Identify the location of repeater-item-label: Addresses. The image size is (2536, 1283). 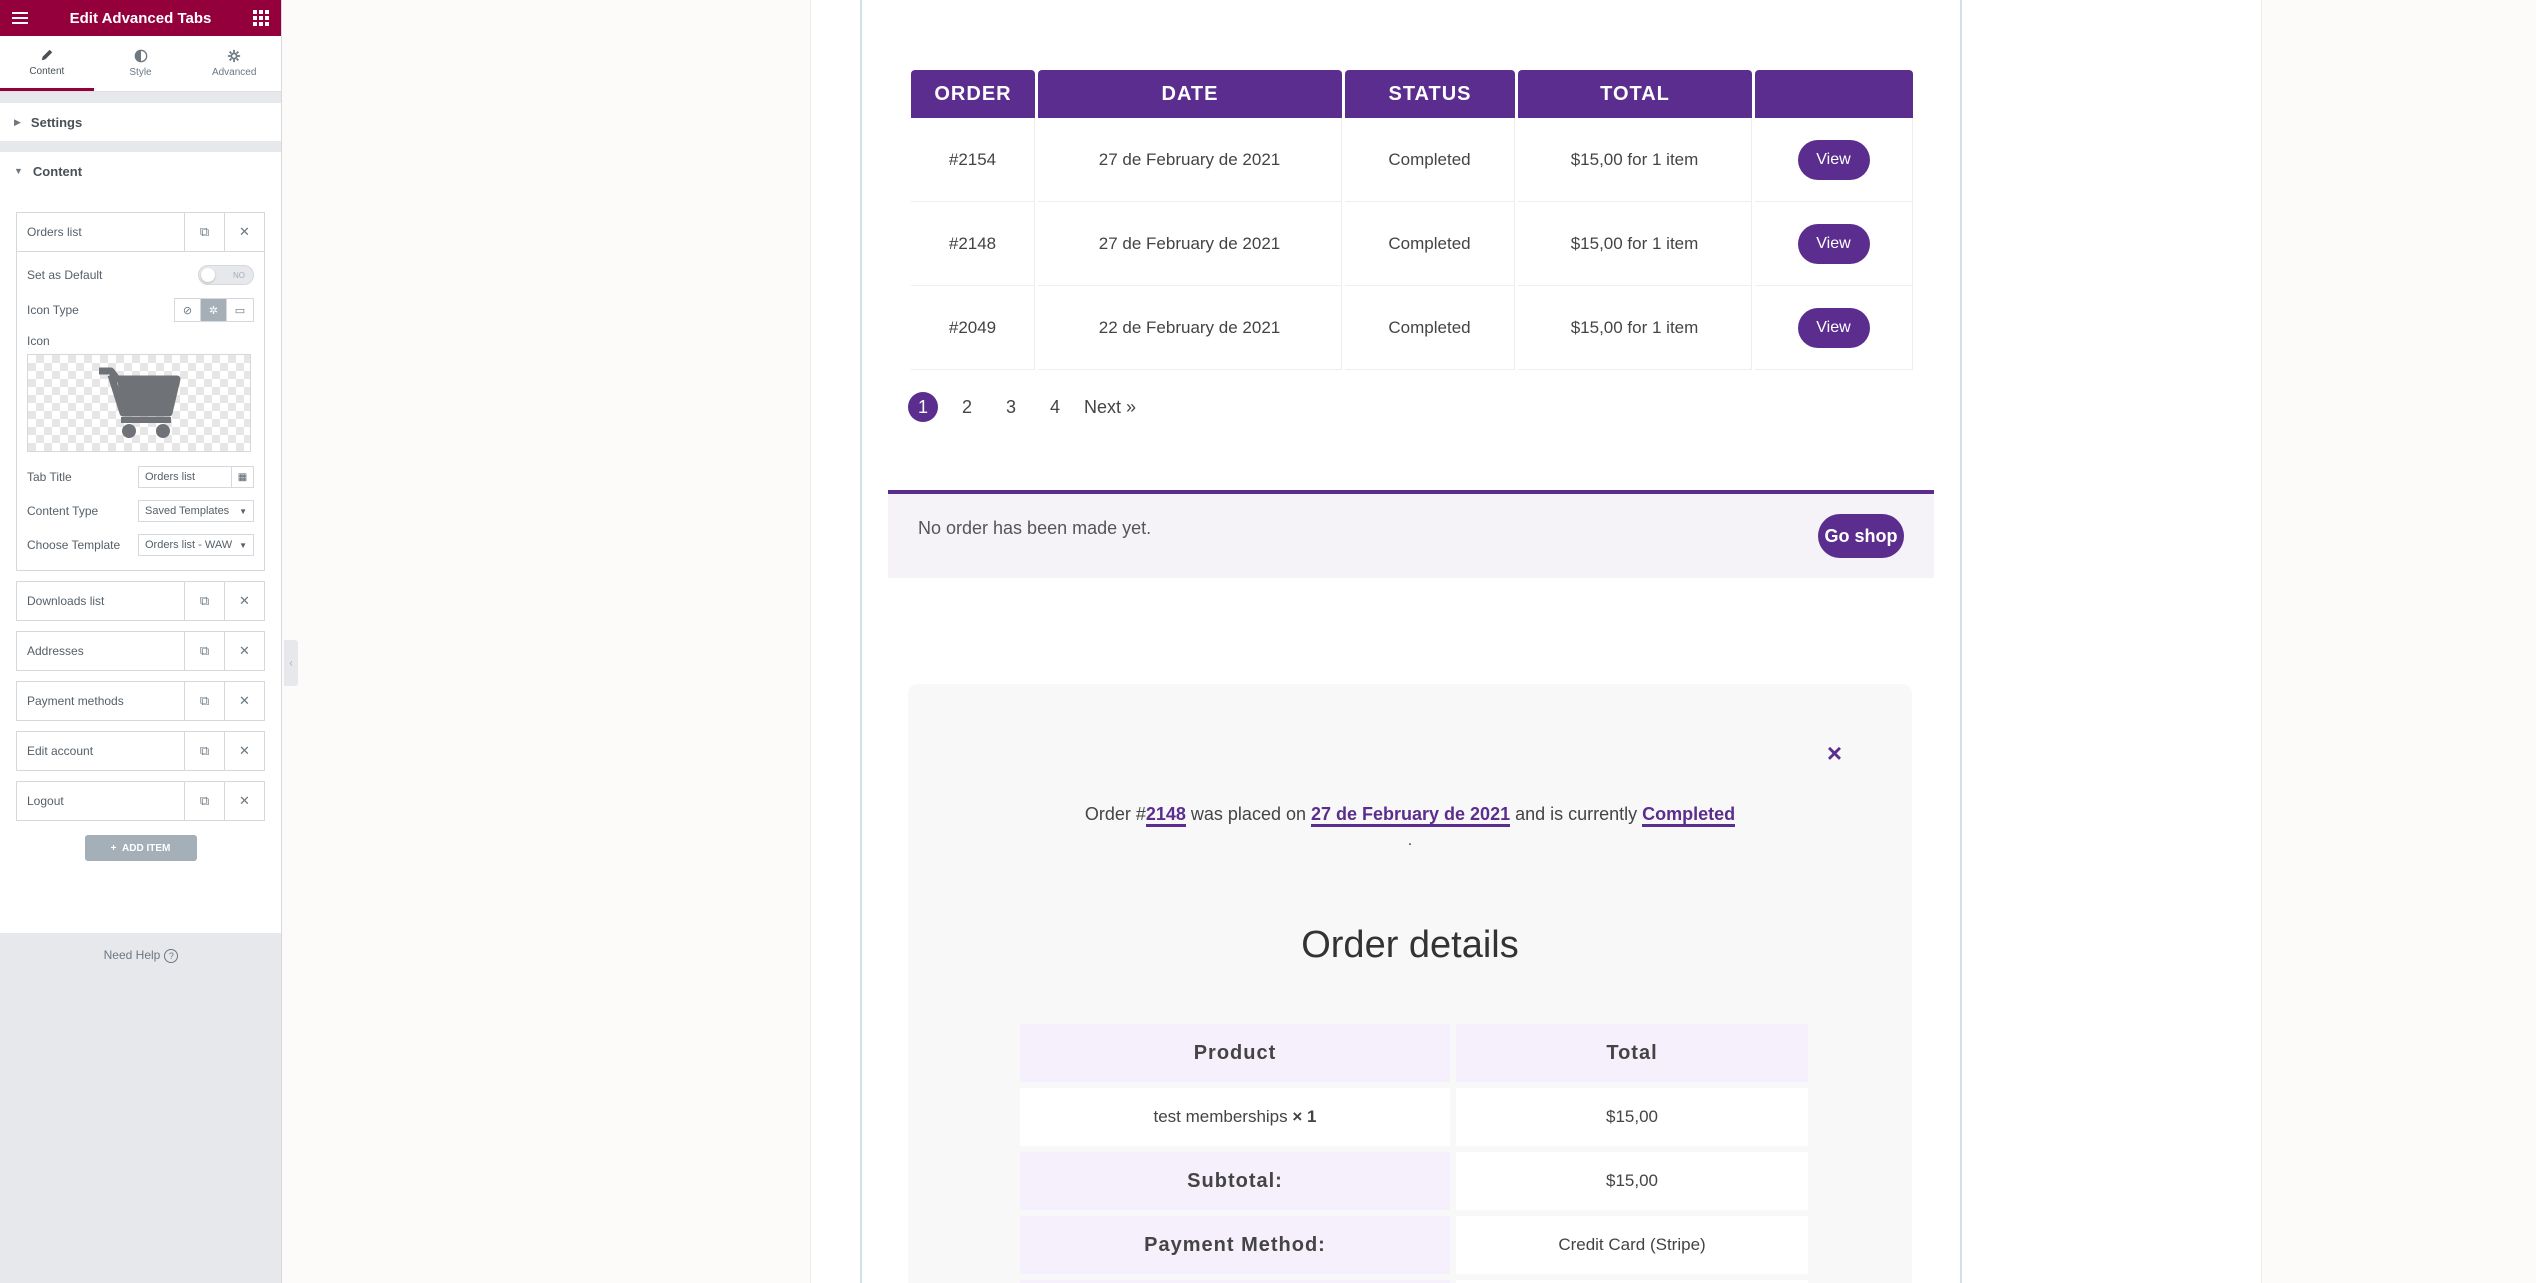
(100, 651).